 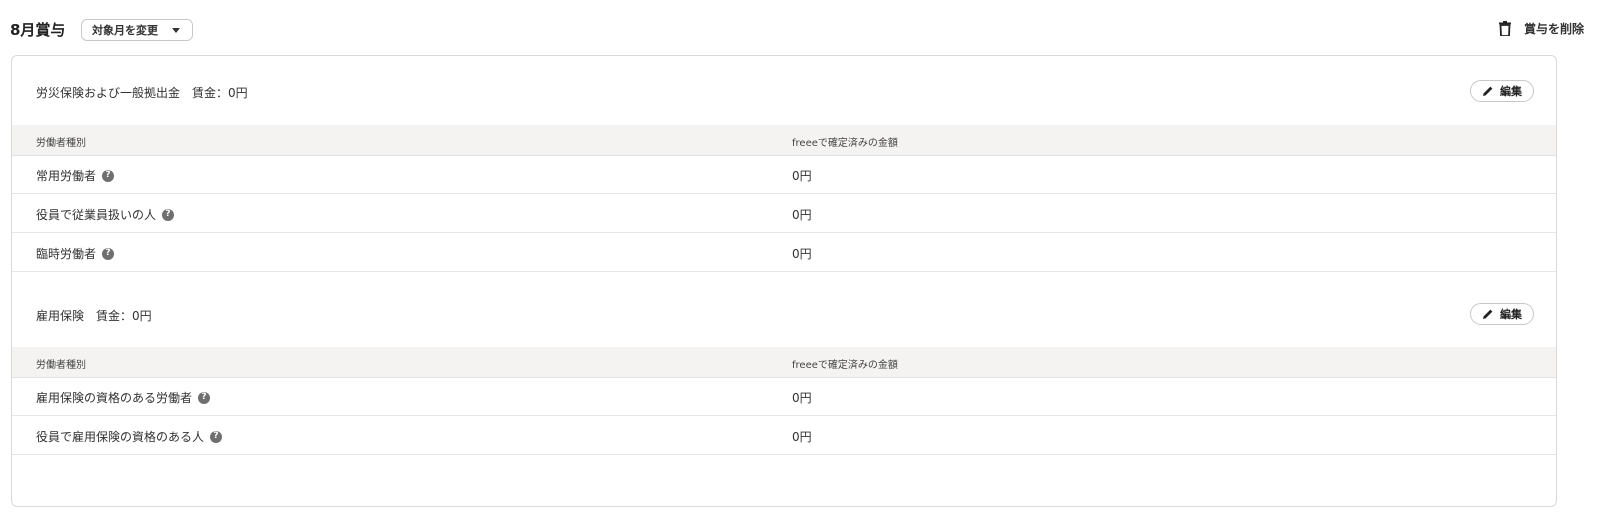 I want to click on table-row: 臨時労働者? 0円, so click(x=784, y=252).